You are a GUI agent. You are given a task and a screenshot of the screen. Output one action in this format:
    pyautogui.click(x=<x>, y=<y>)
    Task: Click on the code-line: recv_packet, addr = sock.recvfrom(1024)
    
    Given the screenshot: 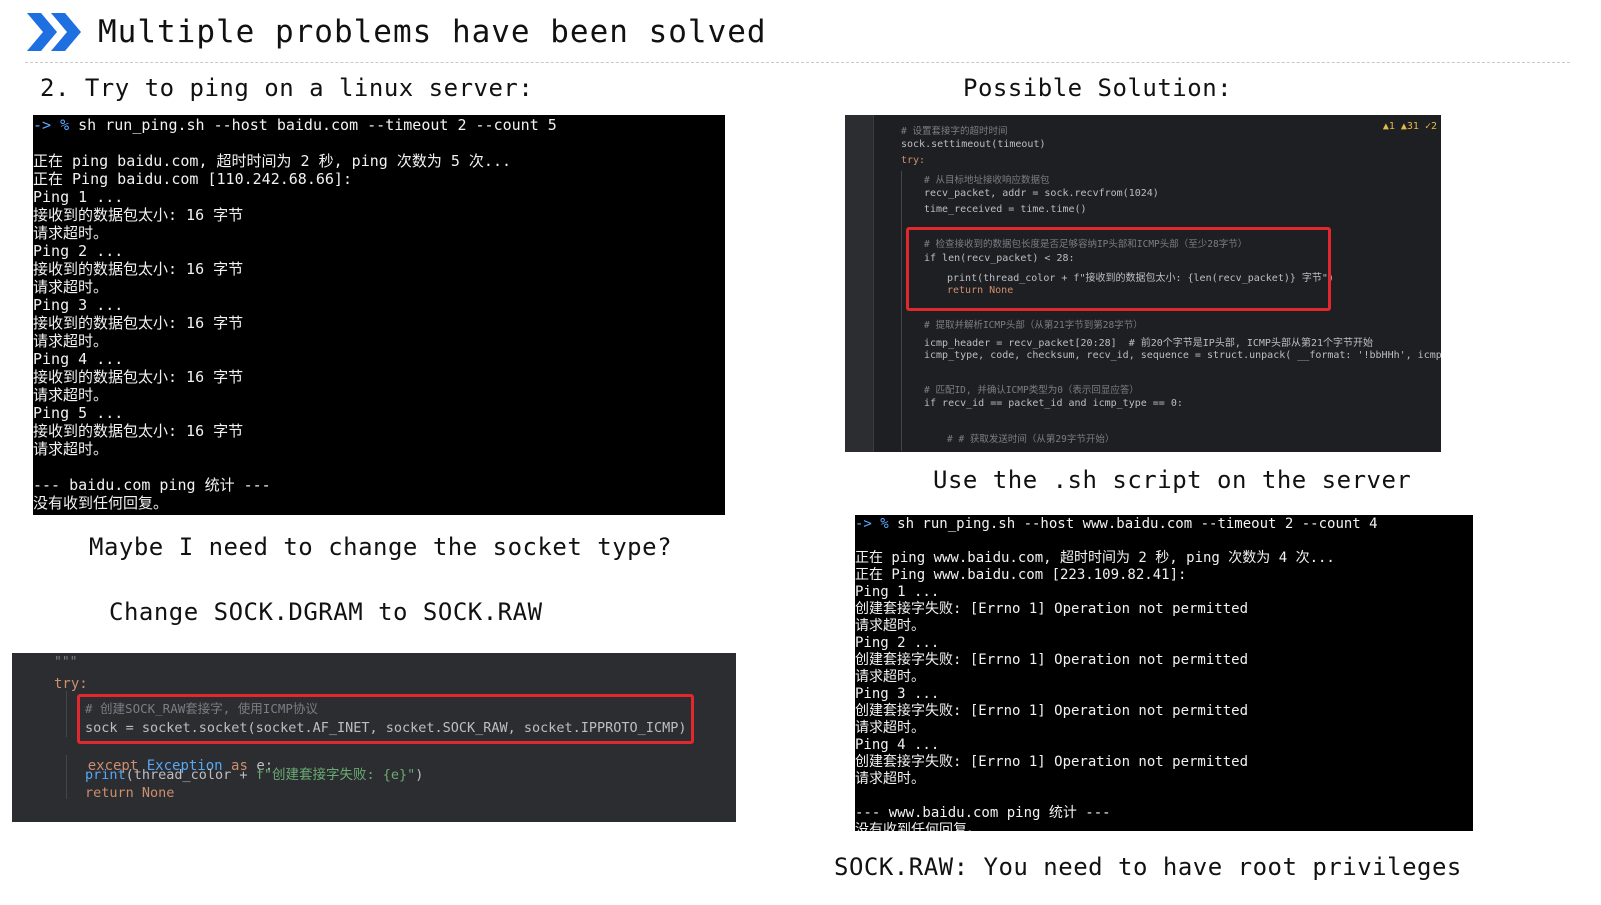 What is the action you would take?
    pyautogui.click(x=1041, y=193)
    